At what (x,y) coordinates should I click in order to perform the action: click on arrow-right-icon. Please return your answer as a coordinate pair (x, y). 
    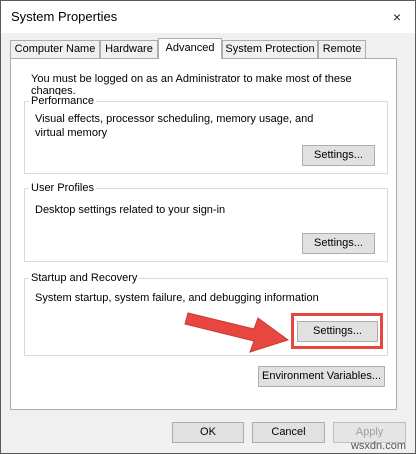
    Looking at the image, I should click on (237, 332).